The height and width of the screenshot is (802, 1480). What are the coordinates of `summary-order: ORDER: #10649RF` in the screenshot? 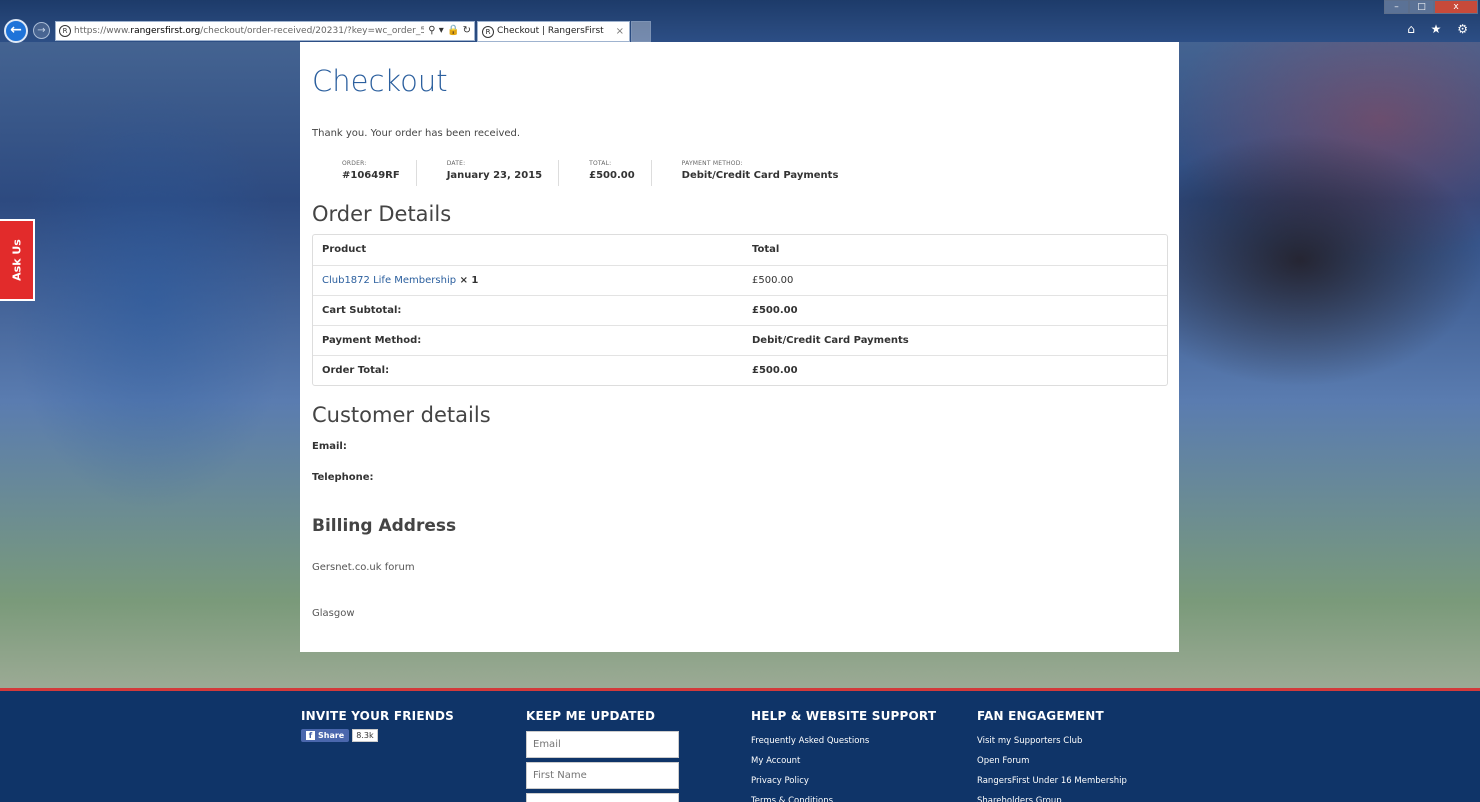 It's located at (364, 173).